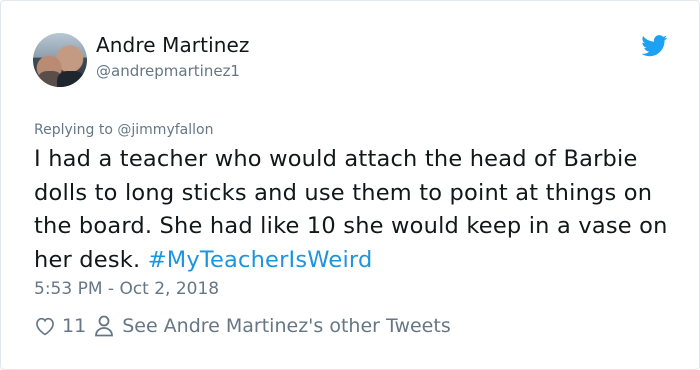 Image resolution: width=700 pixels, height=370 pixels. I want to click on heart-icon, so click(45, 326).